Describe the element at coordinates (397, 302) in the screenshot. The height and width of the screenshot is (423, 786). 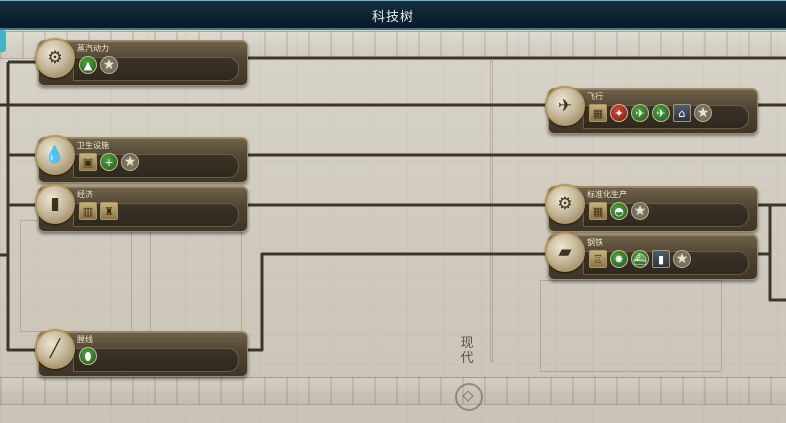
I see `connector-rifling-to-steel` at that location.